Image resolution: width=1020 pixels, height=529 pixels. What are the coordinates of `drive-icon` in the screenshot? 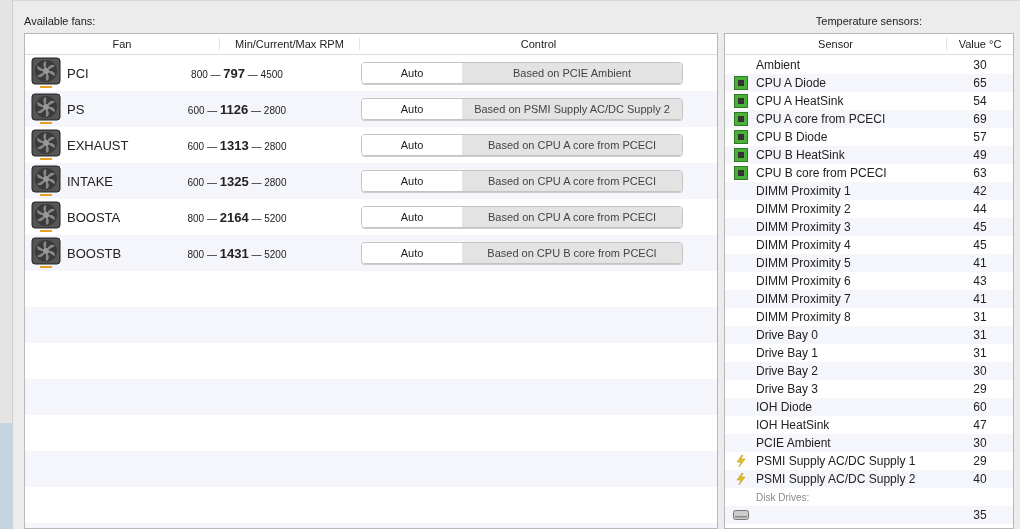 It's located at (740, 515).